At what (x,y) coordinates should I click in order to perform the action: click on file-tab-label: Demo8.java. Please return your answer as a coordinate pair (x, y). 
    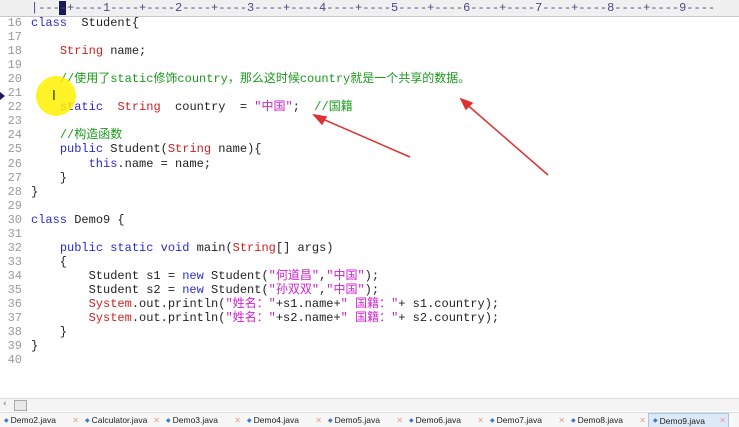
    Looking at the image, I should click on (600, 420).